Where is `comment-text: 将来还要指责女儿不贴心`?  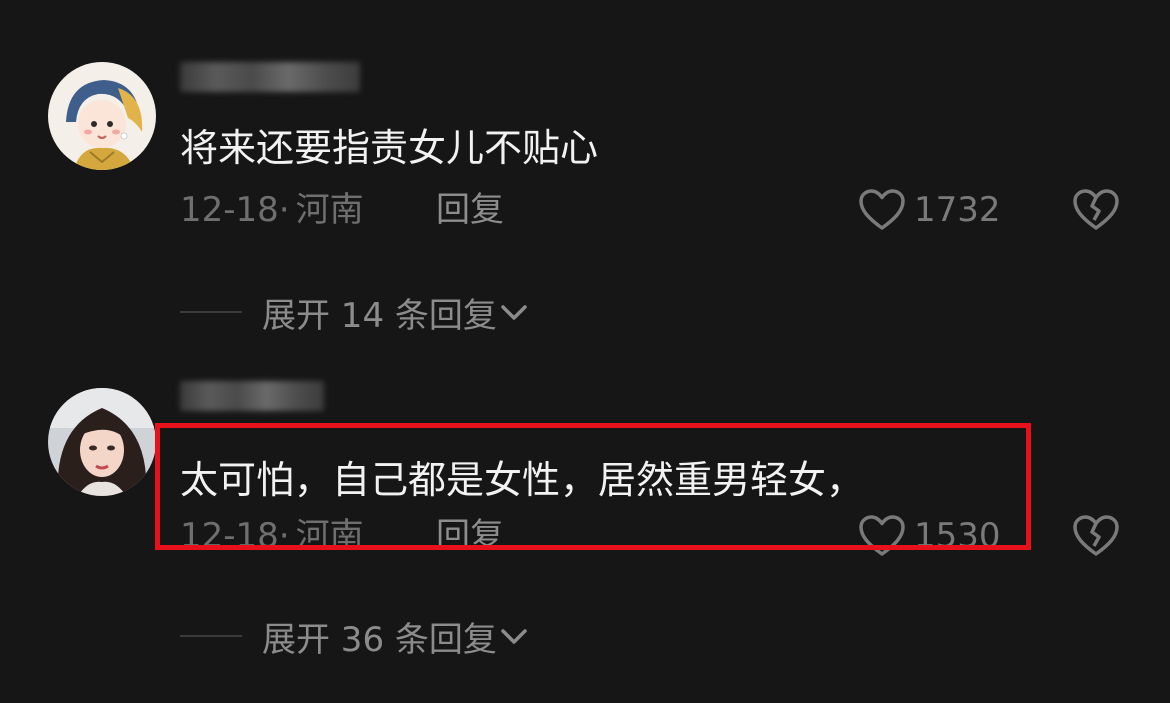 comment-text: 将来还要指责女儿不贴心 is located at coordinates (389, 148).